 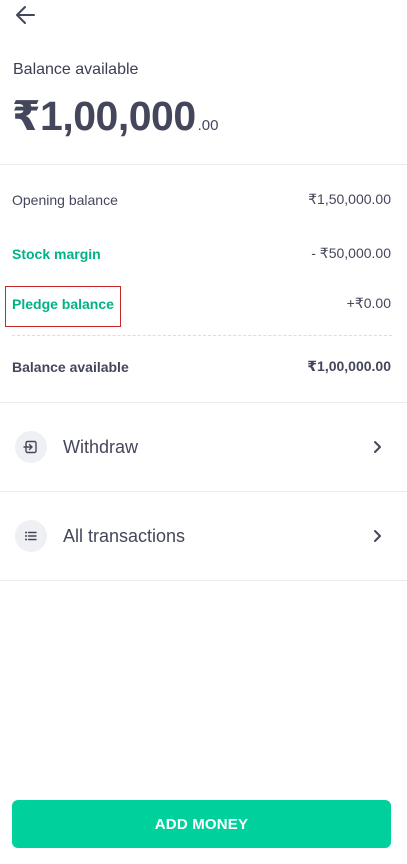 What do you see at coordinates (201, 366) in the screenshot?
I see `available-balance-row: Balance available ₹1,00,000.00` at bounding box center [201, 366].